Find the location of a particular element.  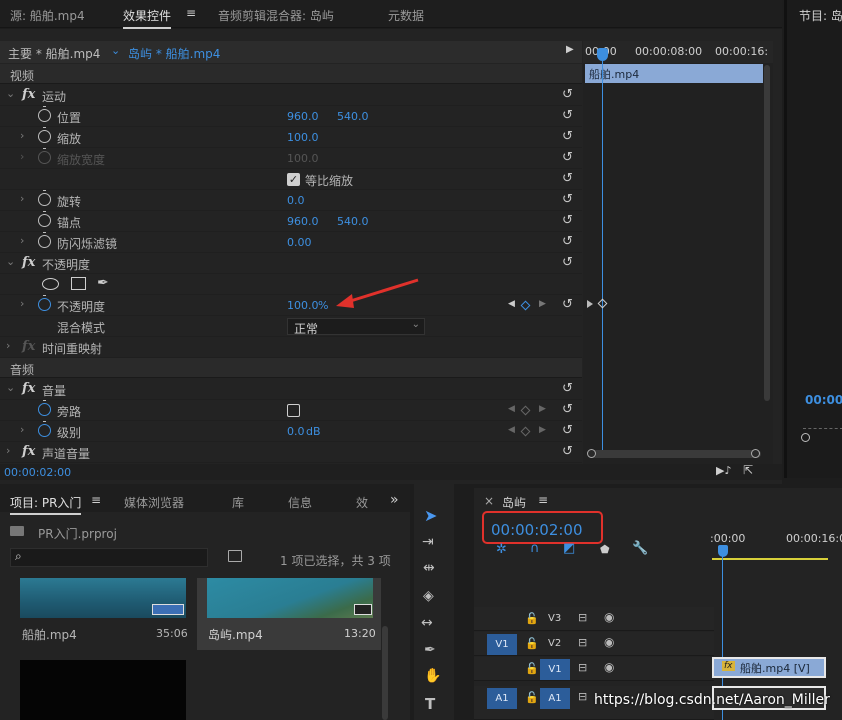

selection-tool-icon: ➤ is located at coordinates (430, 515).